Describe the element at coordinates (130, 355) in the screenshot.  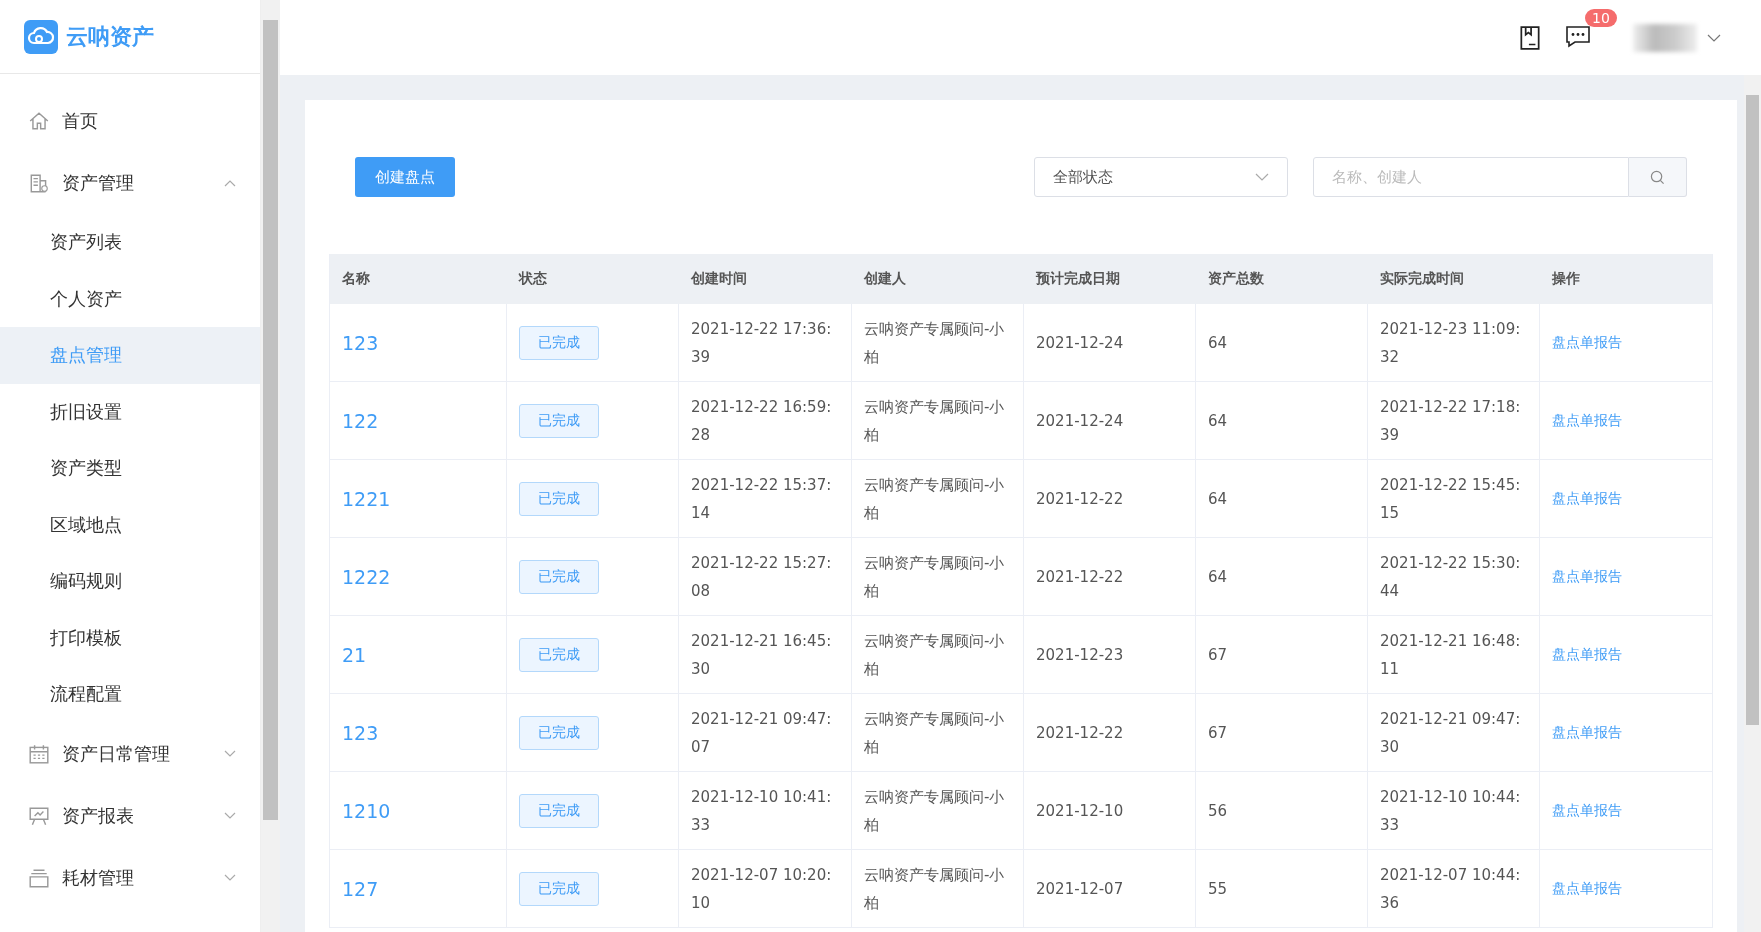
I see `nav-subitem: 盘点管理` at that location.